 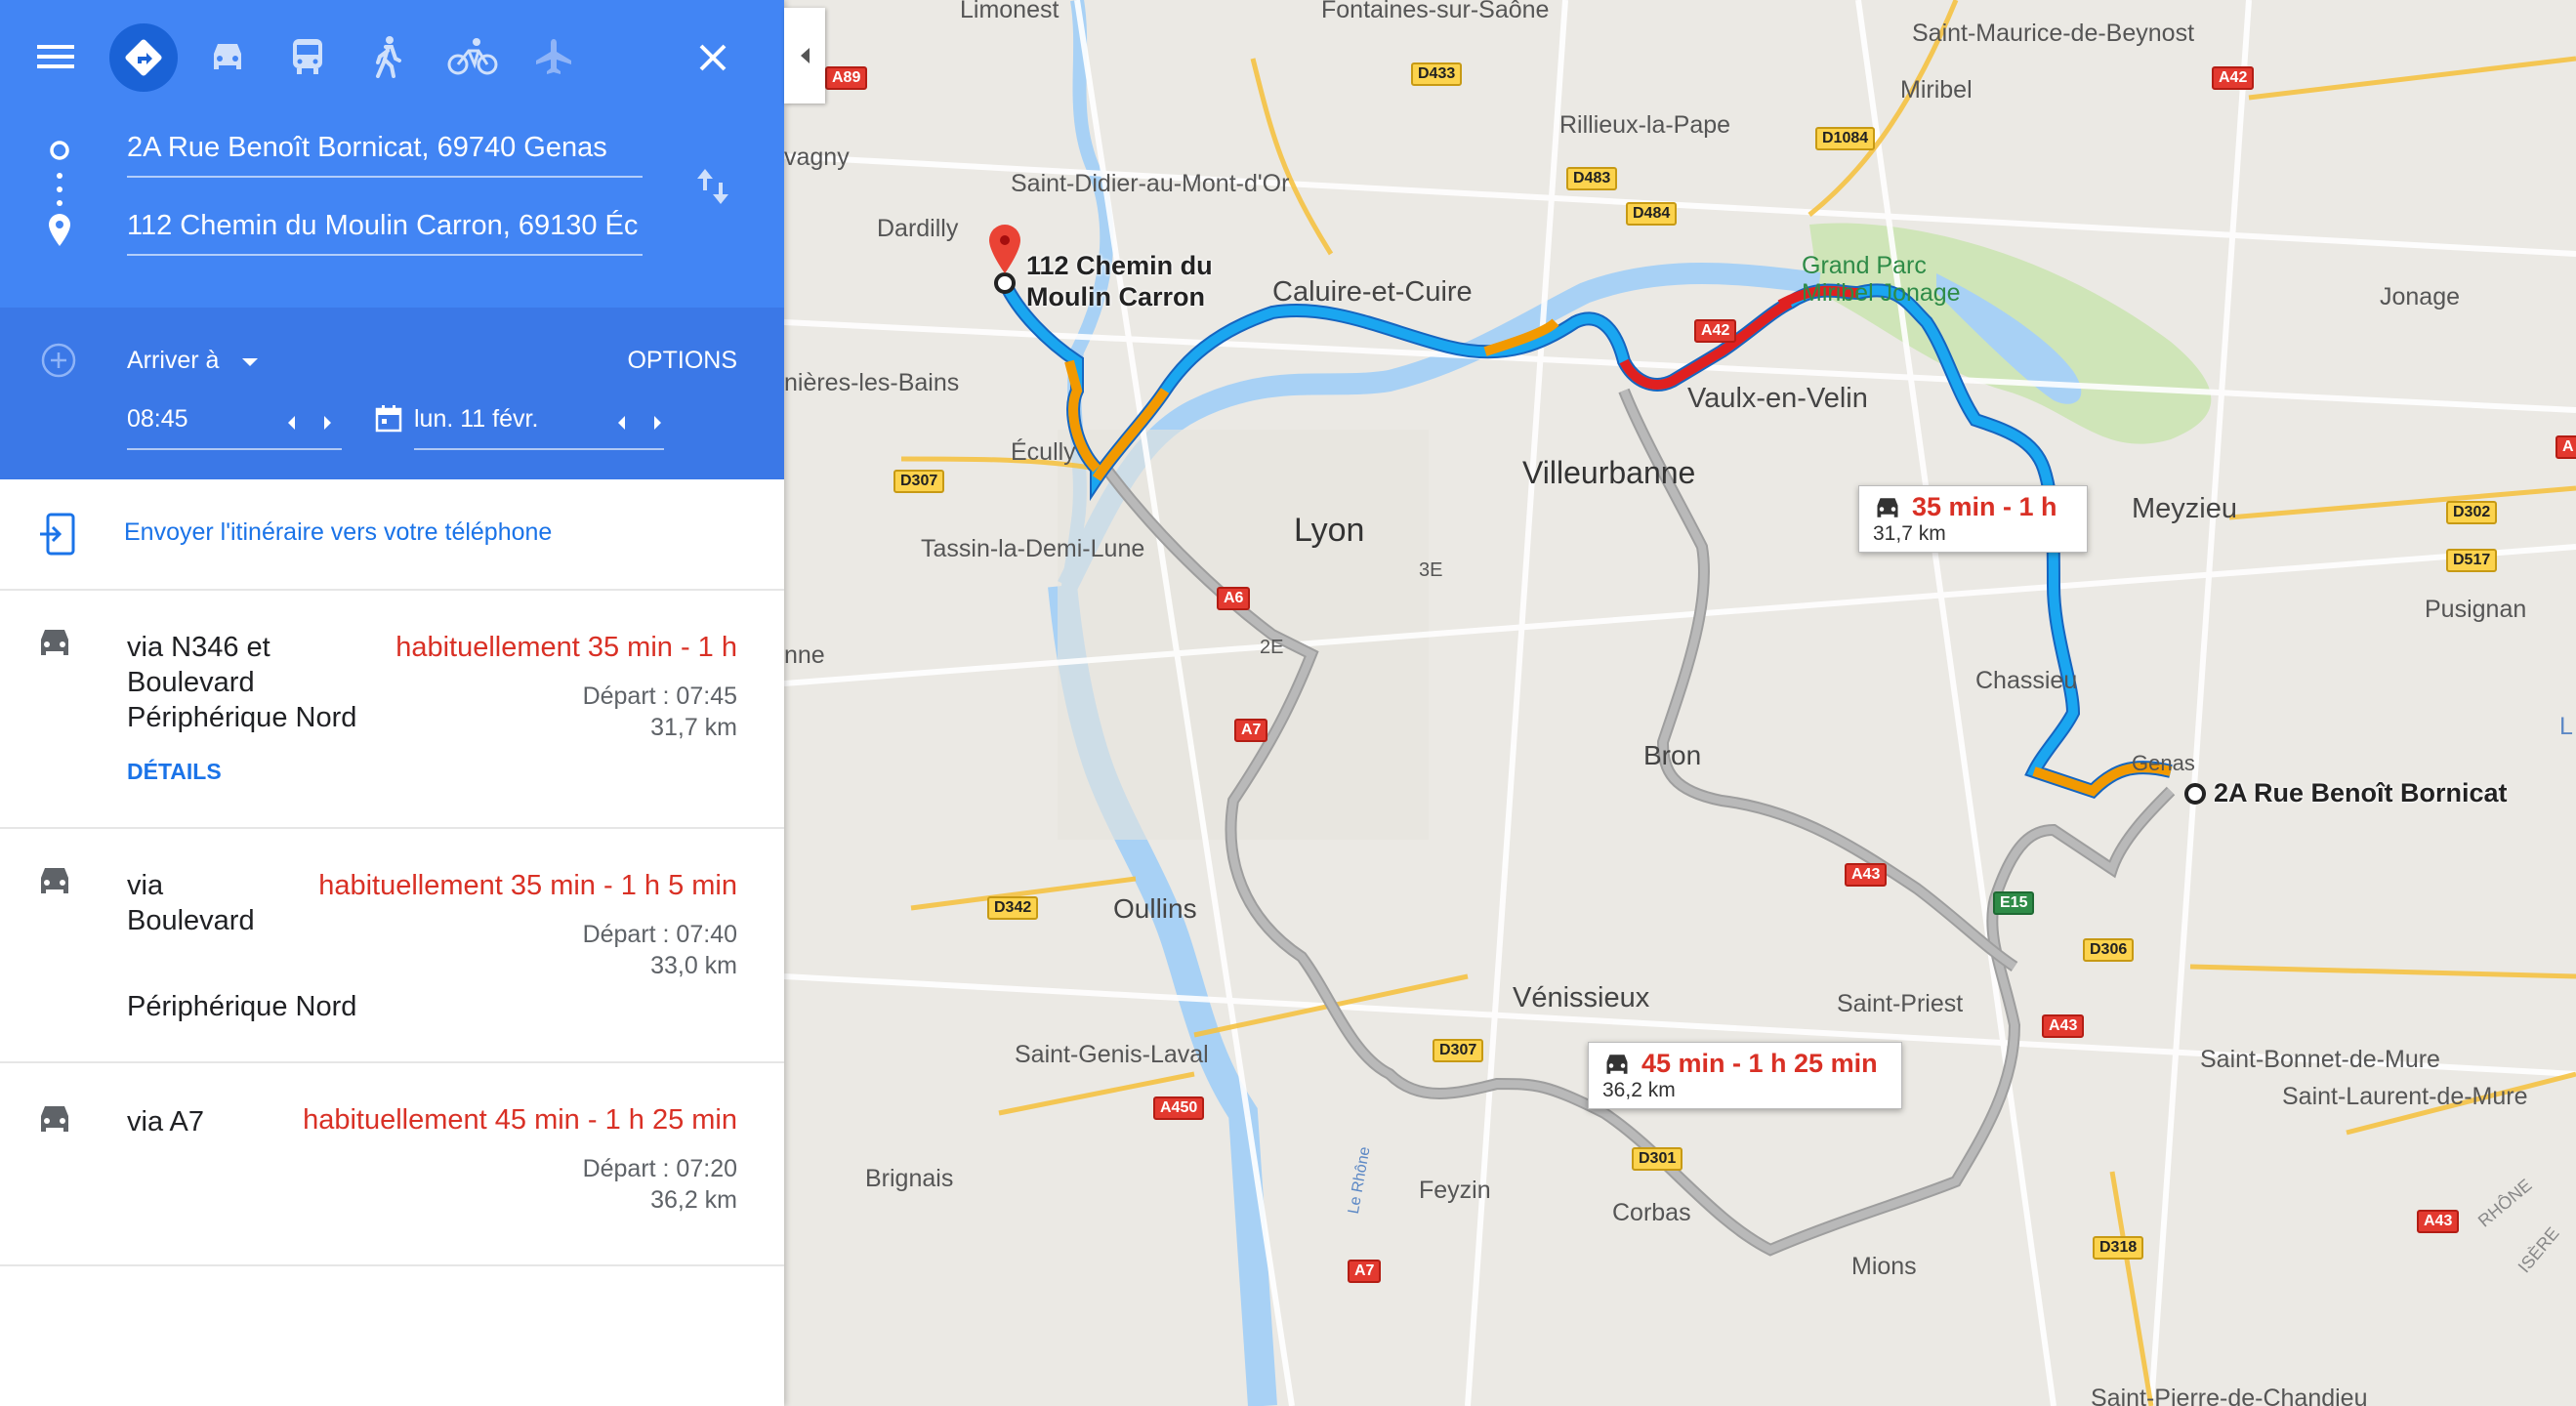 I want to click on road-shield: D318, so click(x=2118, y=1248).